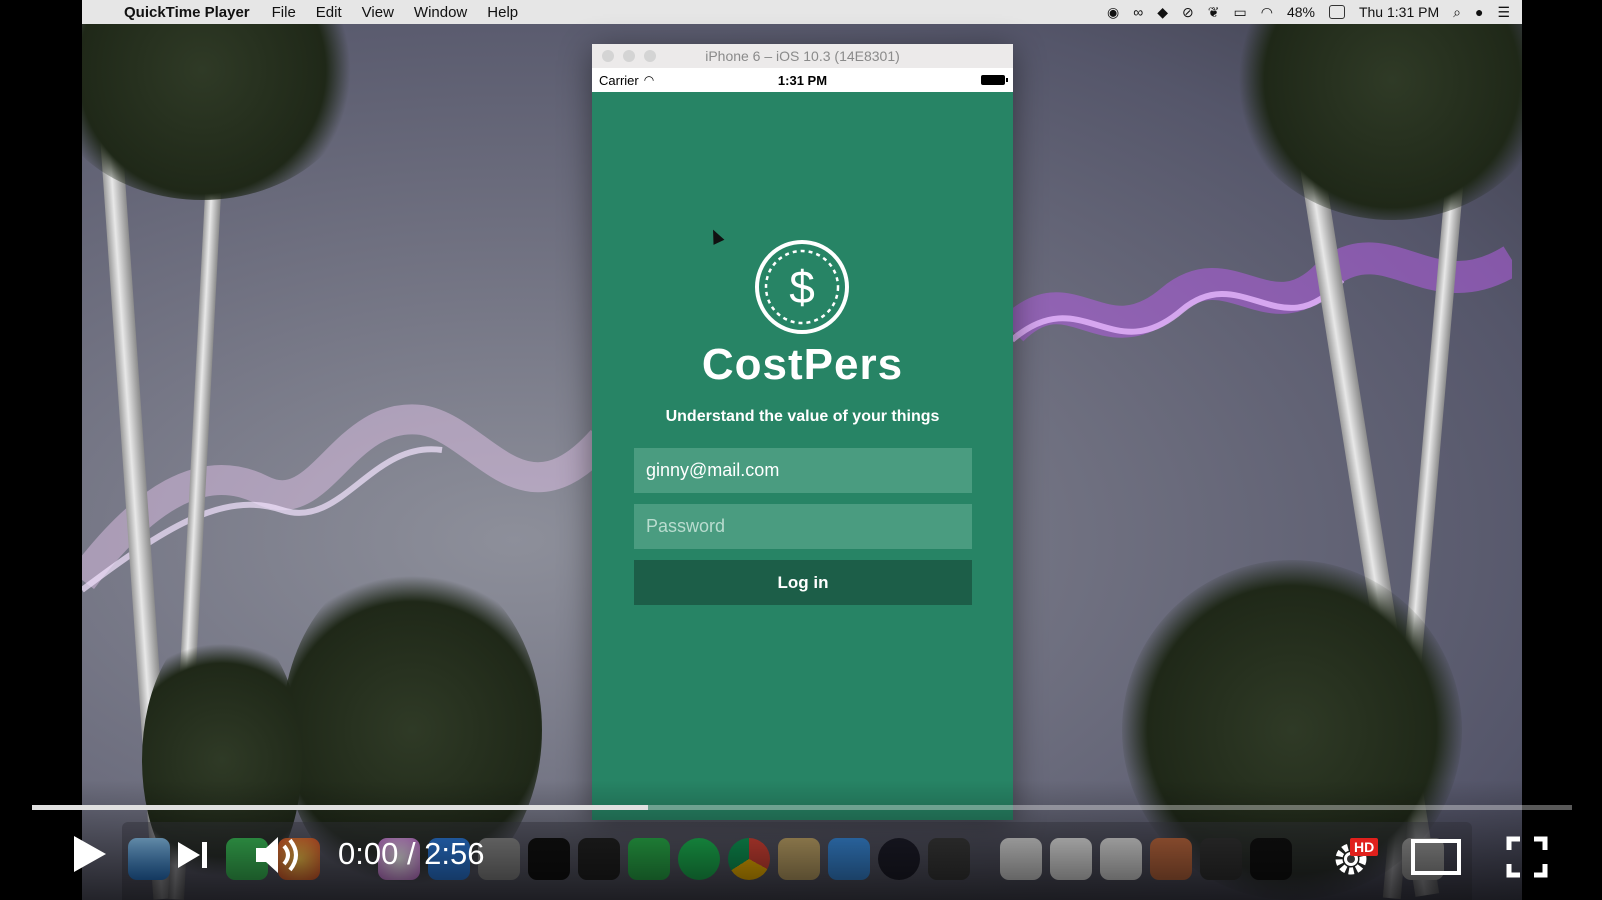 Image resolution: width=1602 pixels, height=900 pixels. Describe the element at coordinates (1214, 12) in the screenshot. I see `evernote-icon: ❦` at that location.